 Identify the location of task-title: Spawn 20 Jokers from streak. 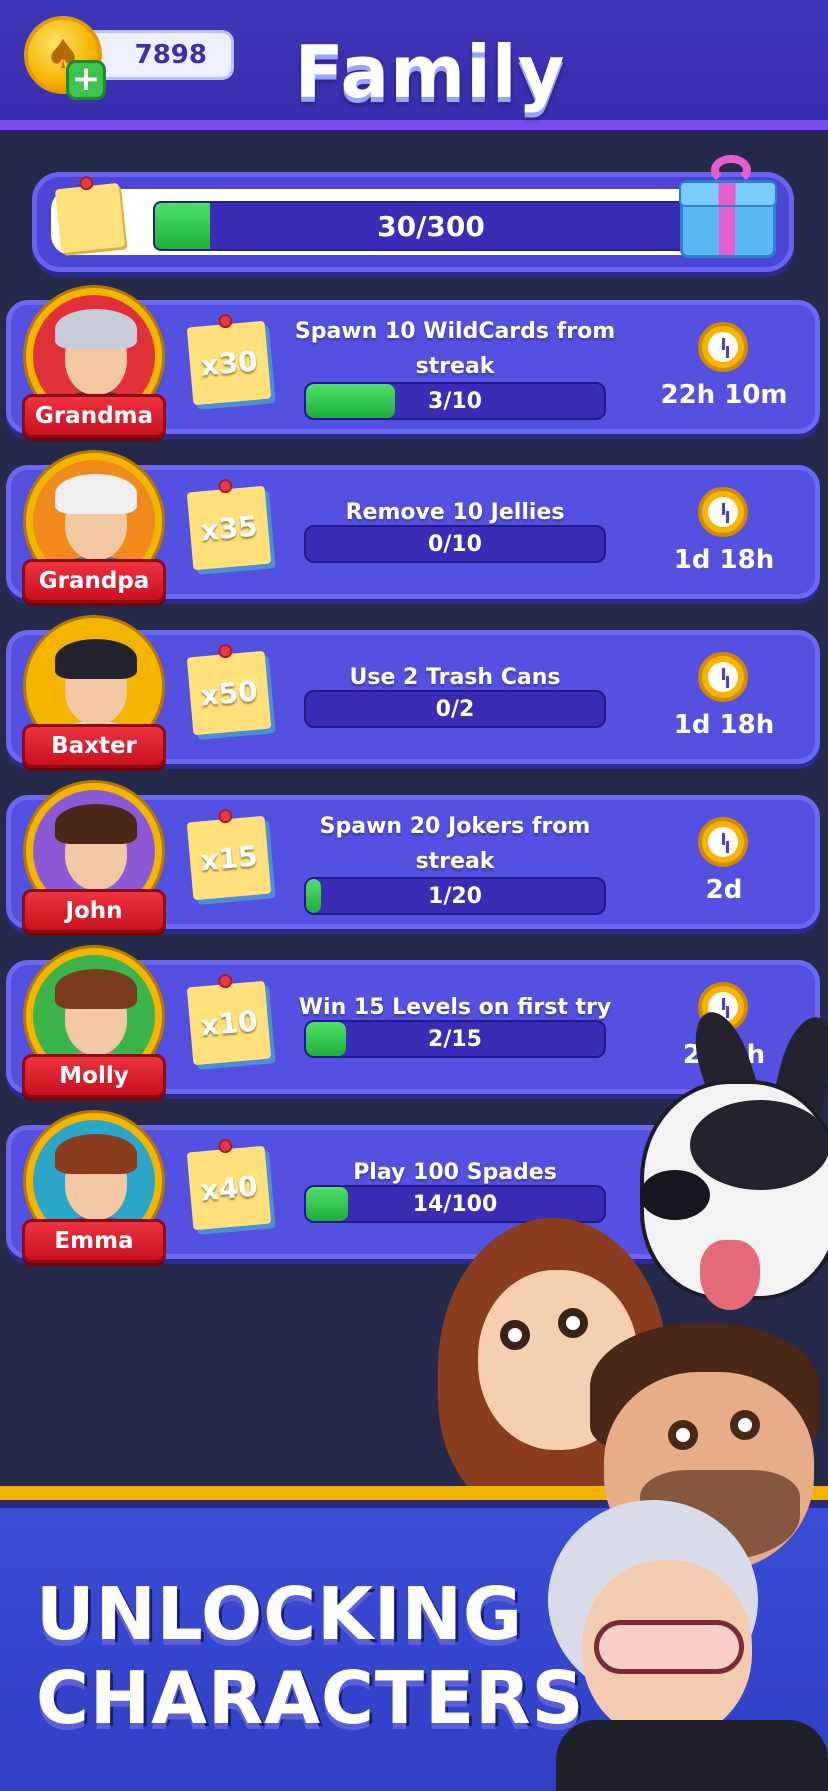
(455, 844).